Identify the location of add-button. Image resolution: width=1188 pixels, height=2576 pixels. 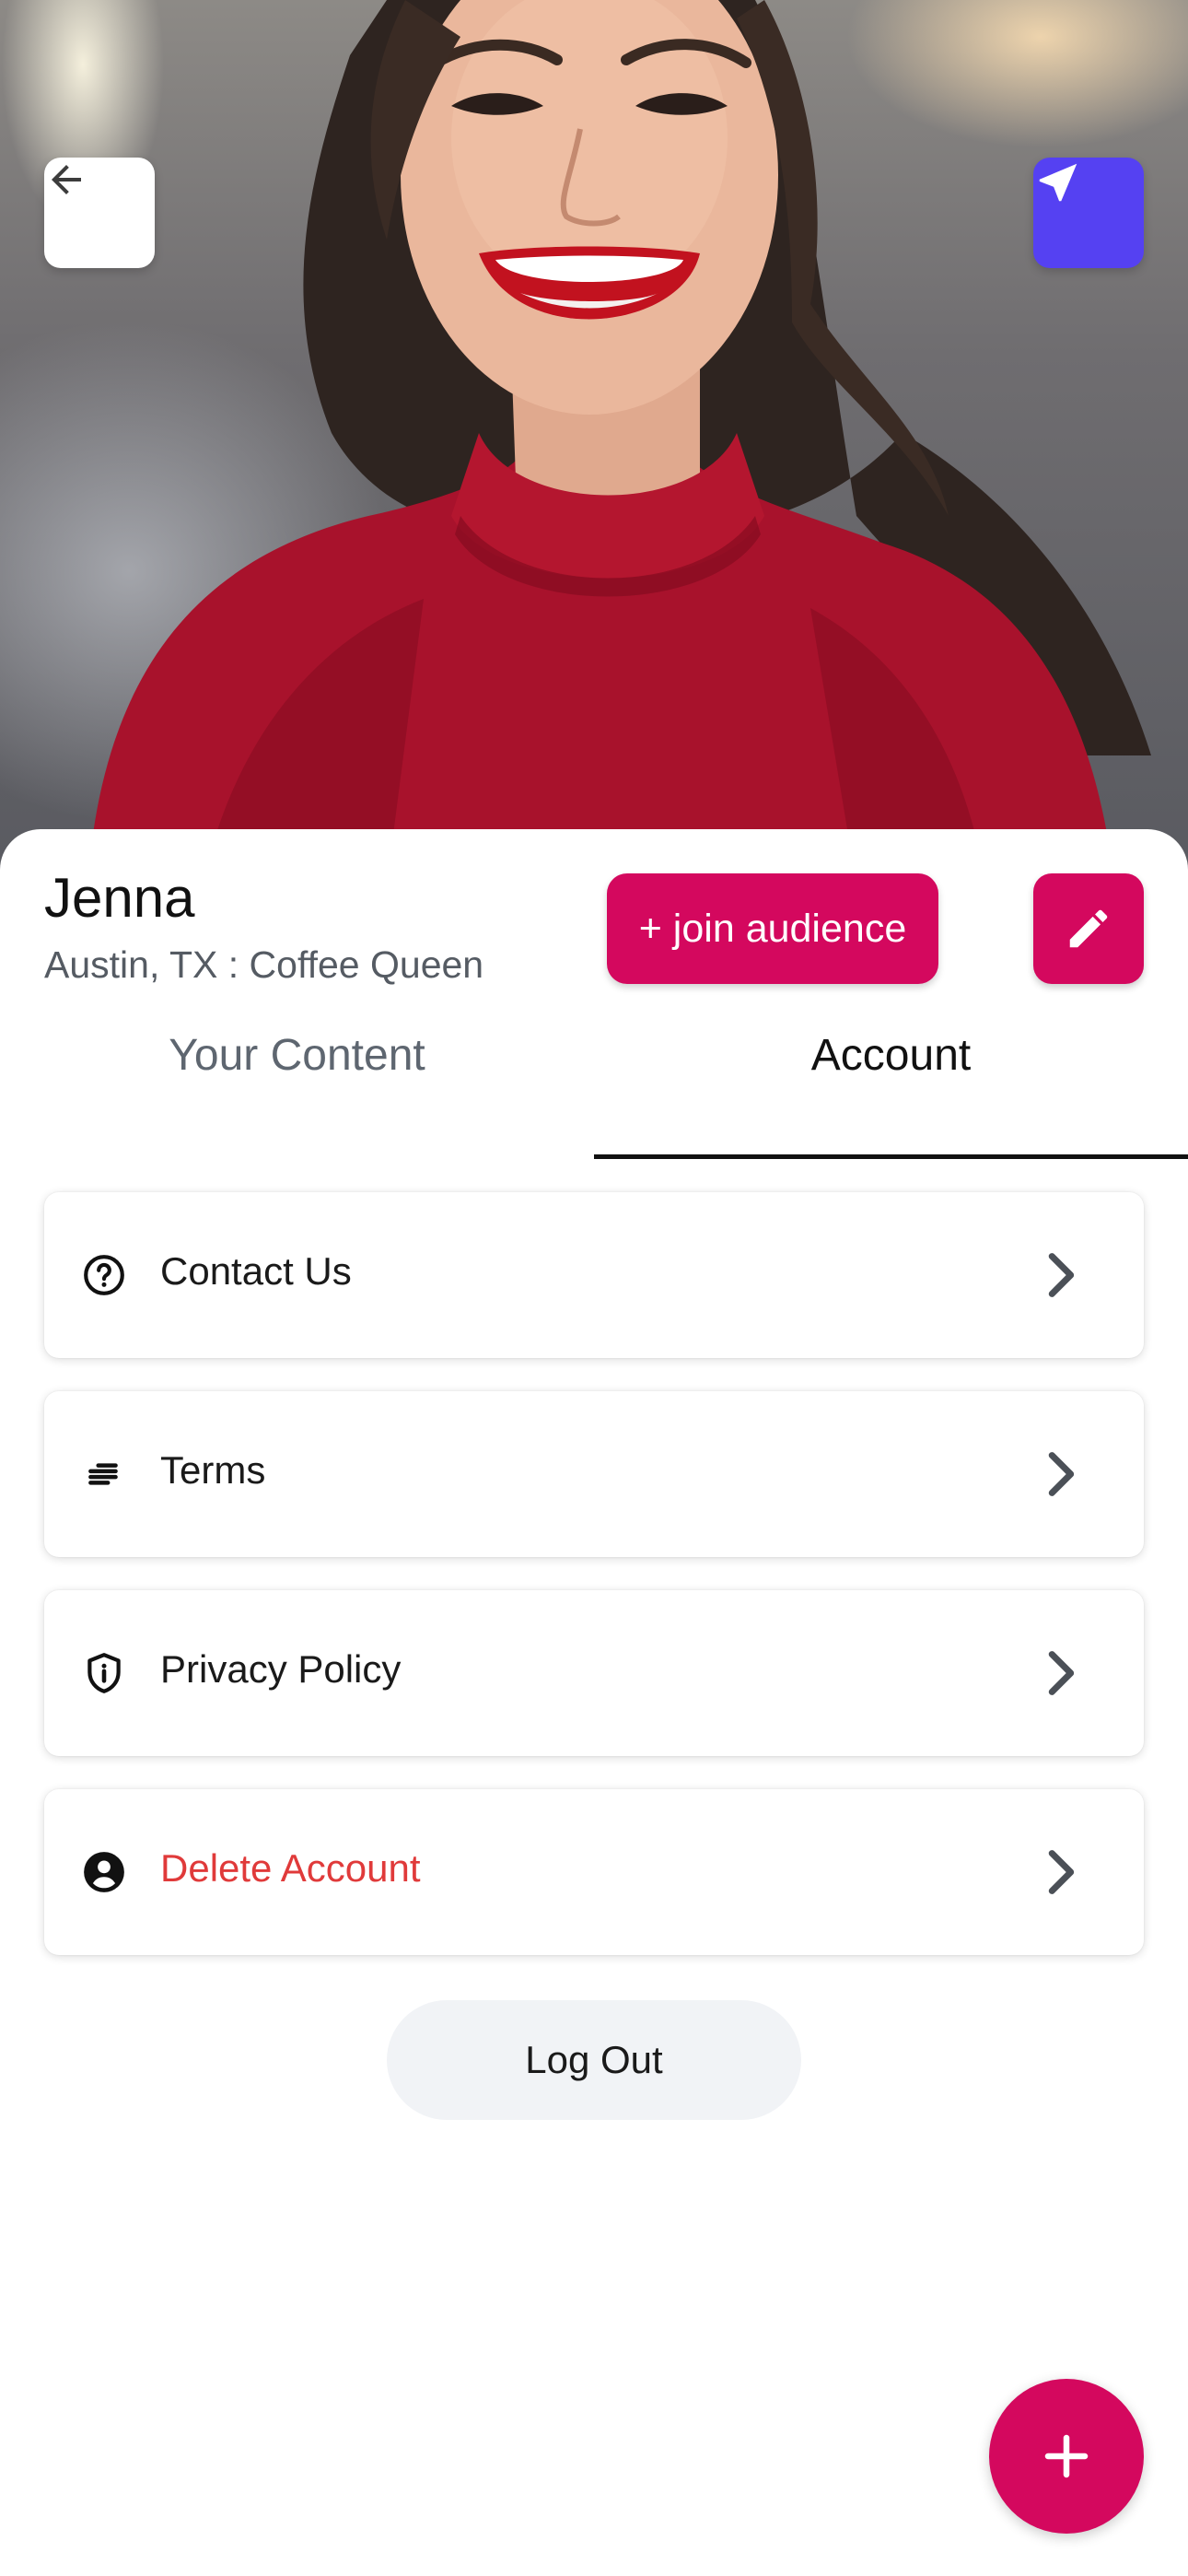
(1066, 2456).